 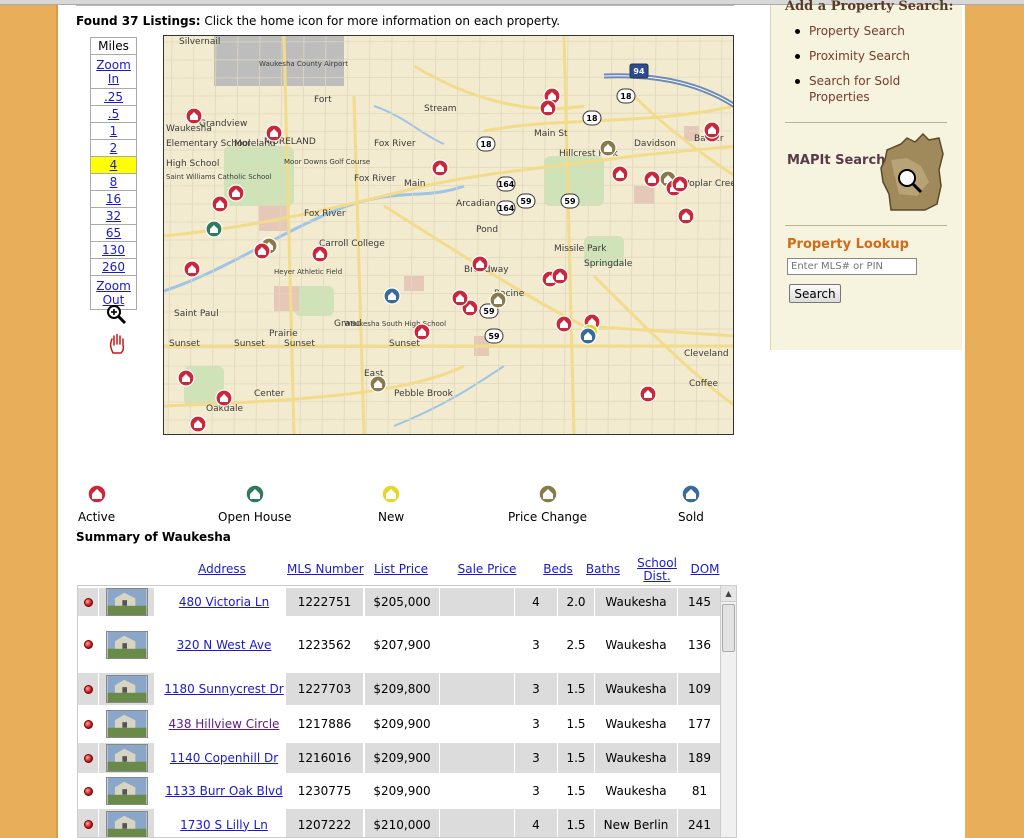 What do you see at coordinates (113, 267) in the screenshot?
I see `zoom-scale-link: 260` at bounding box center [113, 267].